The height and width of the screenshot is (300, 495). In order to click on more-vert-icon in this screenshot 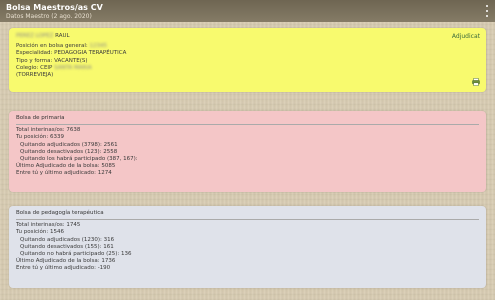, I will do `click(487, 11)`.